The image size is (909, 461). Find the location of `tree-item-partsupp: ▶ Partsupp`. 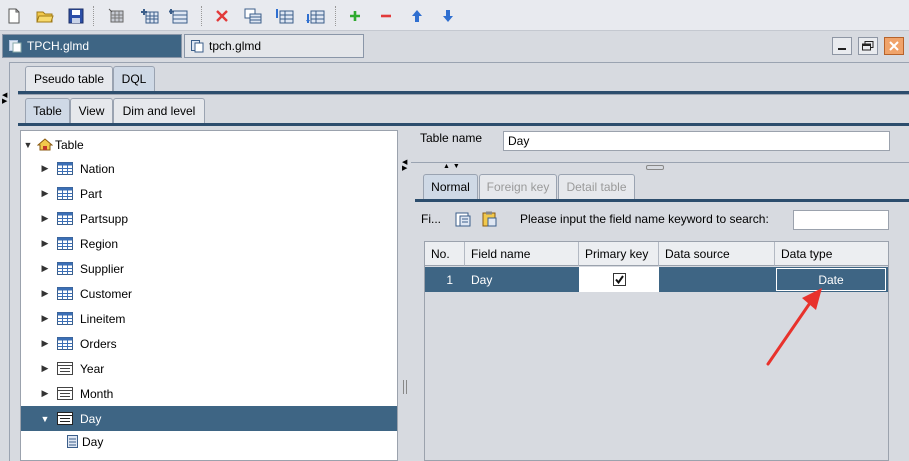

tree-item-partsupp: ▶ Partsupp is located at coordinates (209, 218).